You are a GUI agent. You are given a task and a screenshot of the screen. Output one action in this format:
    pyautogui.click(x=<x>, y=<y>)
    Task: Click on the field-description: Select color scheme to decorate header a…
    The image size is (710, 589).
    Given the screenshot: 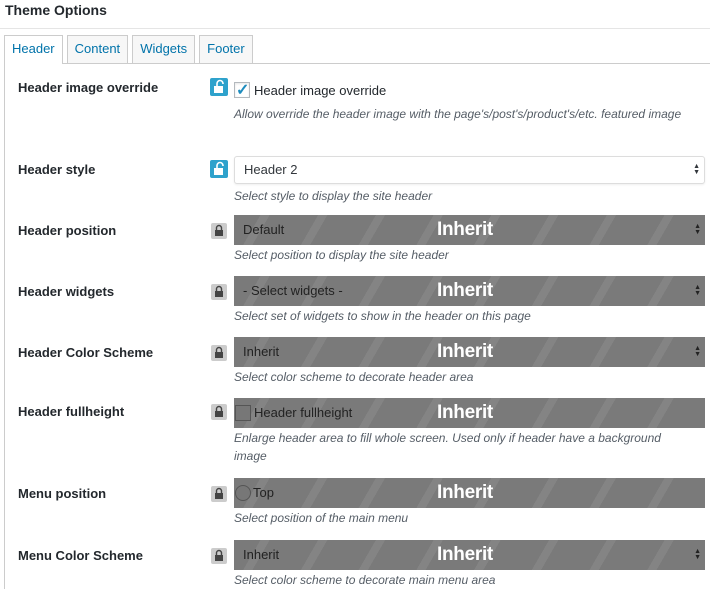 What is the action you would take?
    pyautogui.click(x=354, y=377)
    